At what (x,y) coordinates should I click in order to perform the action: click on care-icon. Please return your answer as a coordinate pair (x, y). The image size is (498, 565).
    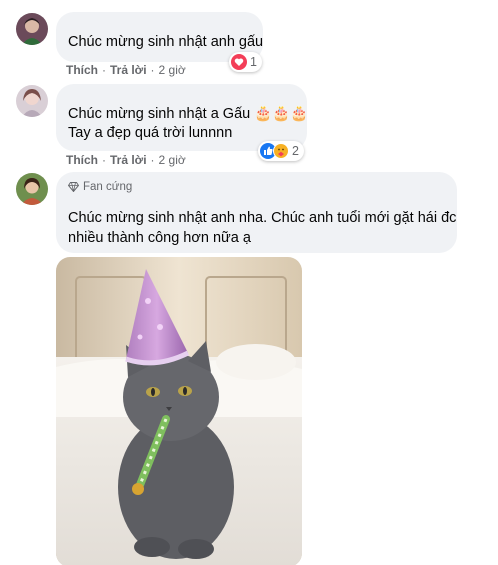
    Looking at the image, I should click on (281, 151).